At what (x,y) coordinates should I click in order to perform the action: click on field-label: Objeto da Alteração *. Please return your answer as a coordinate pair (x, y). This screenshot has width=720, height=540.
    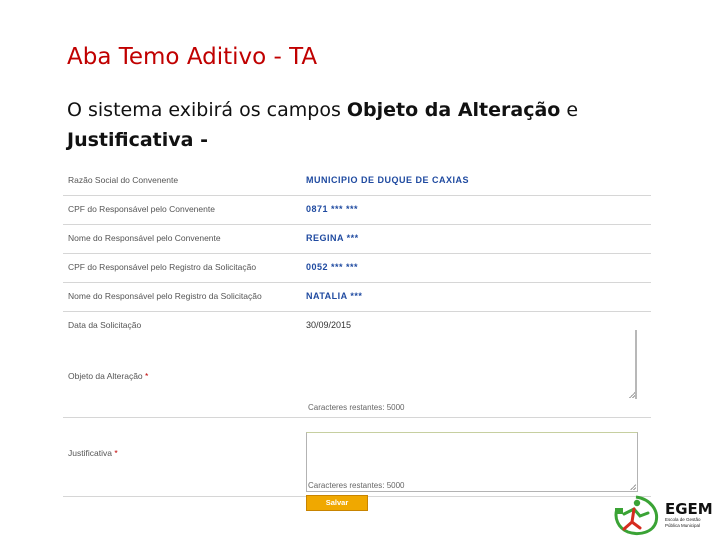
    Looking at the image, I should click on (108, 376).